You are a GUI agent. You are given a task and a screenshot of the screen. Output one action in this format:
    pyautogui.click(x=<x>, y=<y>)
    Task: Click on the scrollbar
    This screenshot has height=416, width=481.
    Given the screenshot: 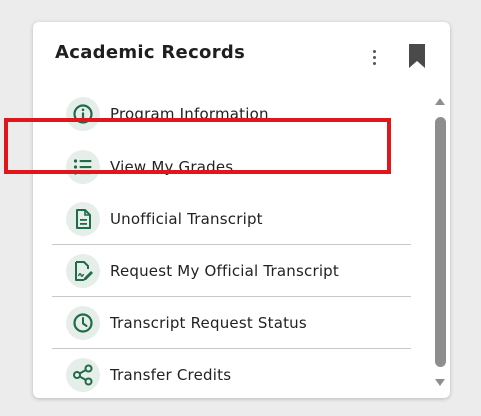 What is the action you would take?
    pyautogui.click(x=440, y=242)
    